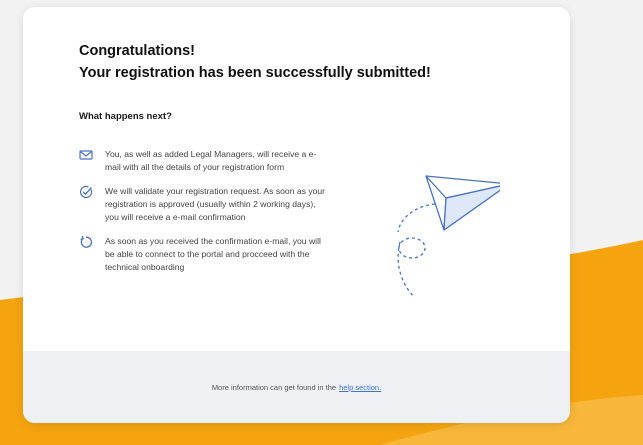 This screenshot has width=643, height=445. Describe the element at coordinates (137, 51) in the screenshot. I see `title-line-1: Congratulations!` at that location.